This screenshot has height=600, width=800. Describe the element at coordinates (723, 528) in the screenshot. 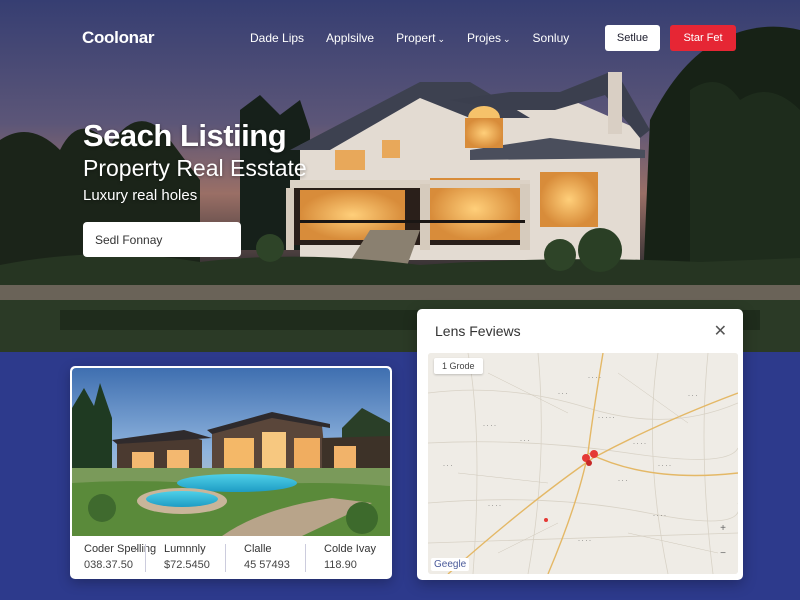

I see `zoom-in-icon: +` at that location.